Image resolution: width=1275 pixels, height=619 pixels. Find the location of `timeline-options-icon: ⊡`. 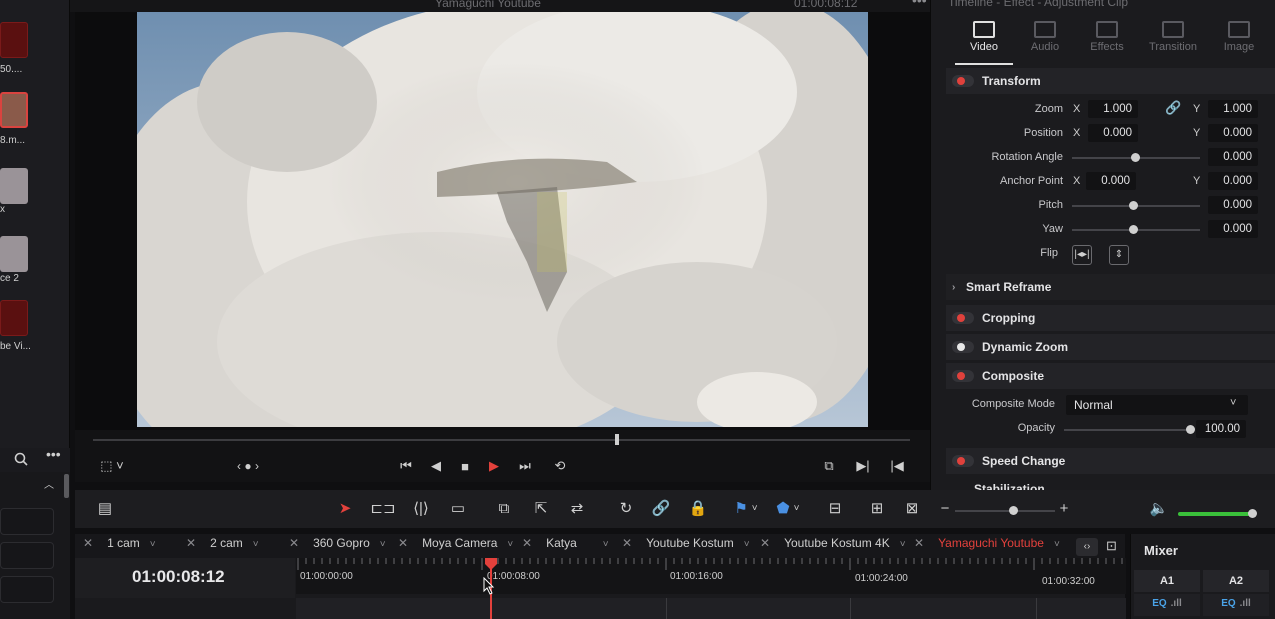

timeline-options-icon: ⊡ is located at coordinates (1111, 546).